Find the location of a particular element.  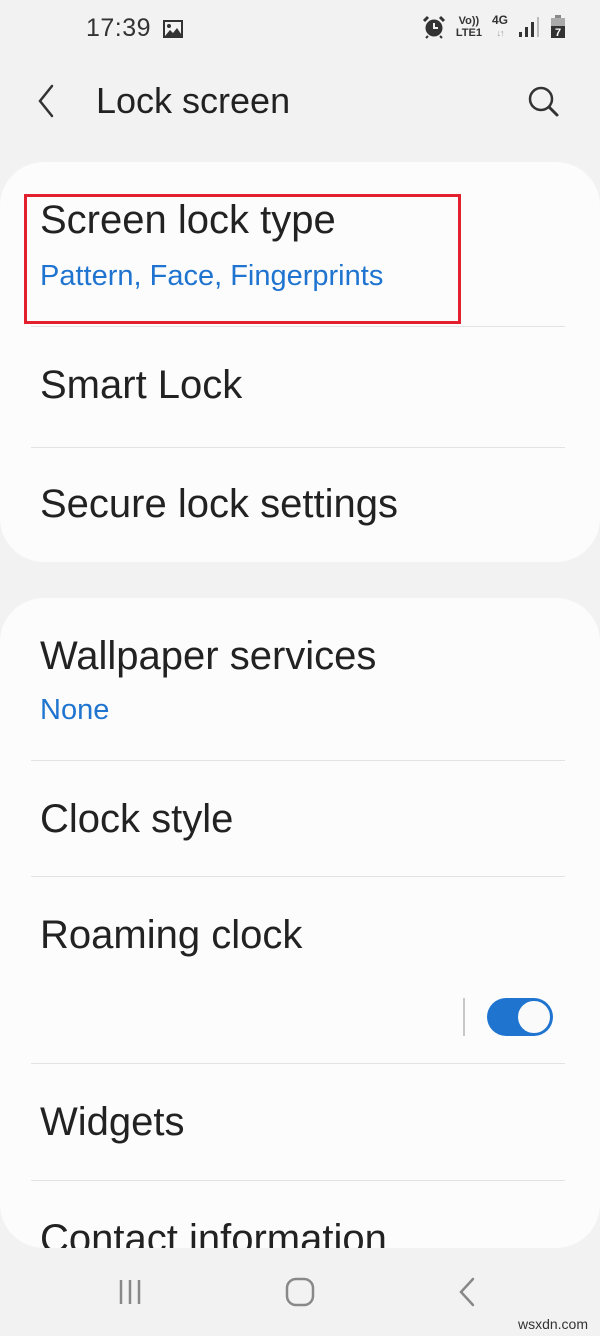

data-arrows-icon: ↓↑ is located at coordinates (500, 33).